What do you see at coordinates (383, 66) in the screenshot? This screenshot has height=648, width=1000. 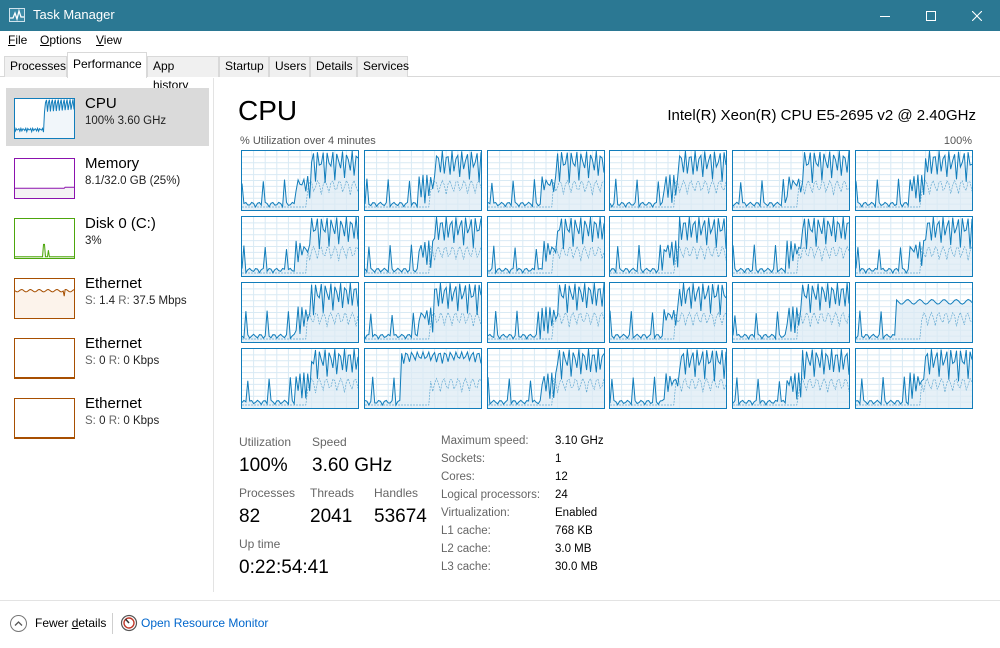 I see `tab-services: Services` at bounding box center [383, 66].